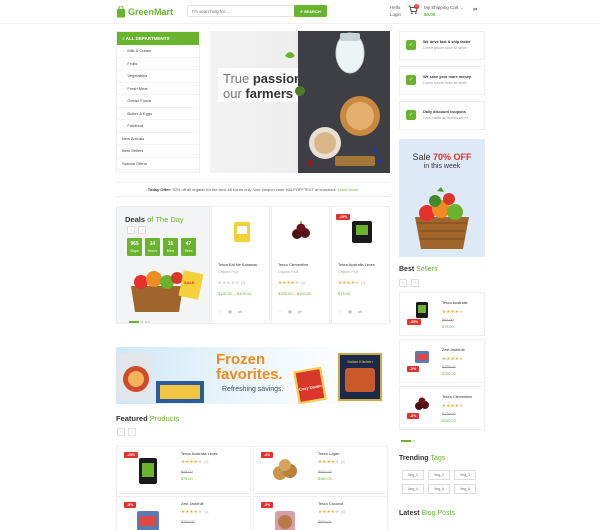 The width and height of the screenshot is (600, 530). Describe the element at coordinates (415, 10) in the screenshot. I see `cart-button: 0` at that location.